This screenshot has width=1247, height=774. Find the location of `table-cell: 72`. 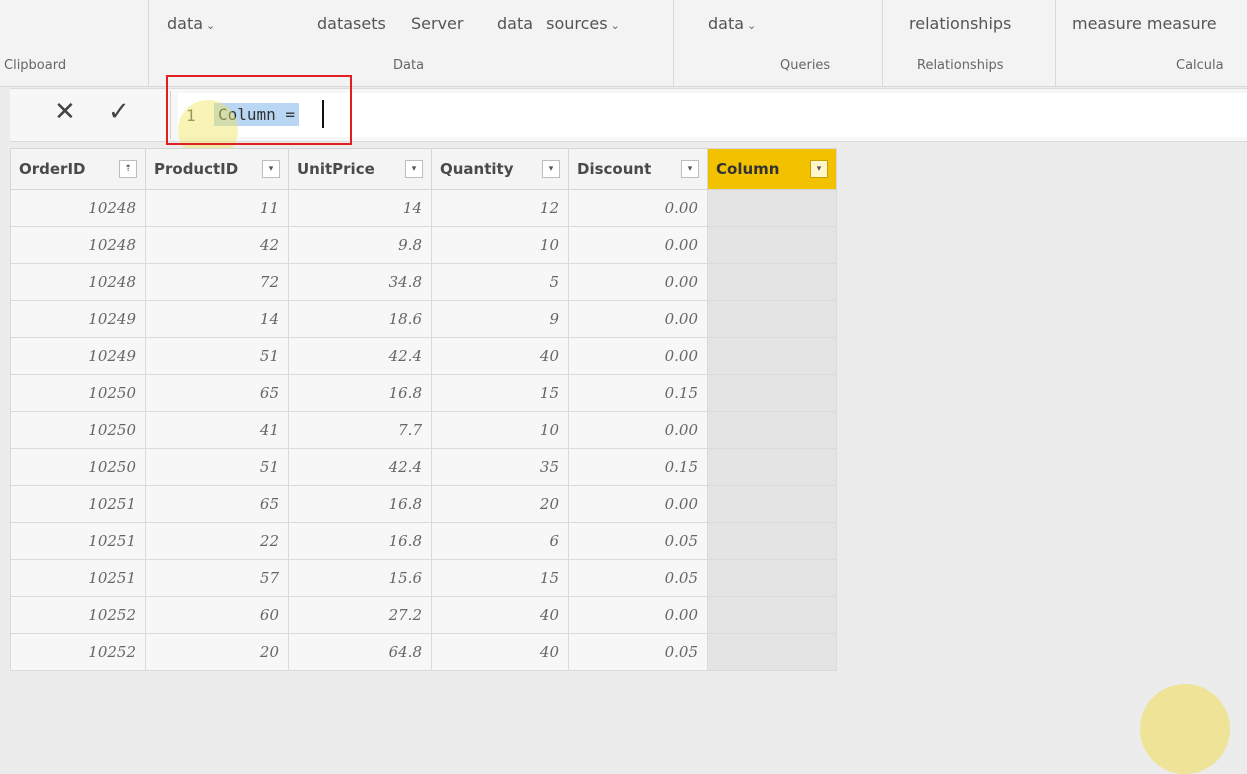

table-cell: 72 is located at coordinates (217, 282).